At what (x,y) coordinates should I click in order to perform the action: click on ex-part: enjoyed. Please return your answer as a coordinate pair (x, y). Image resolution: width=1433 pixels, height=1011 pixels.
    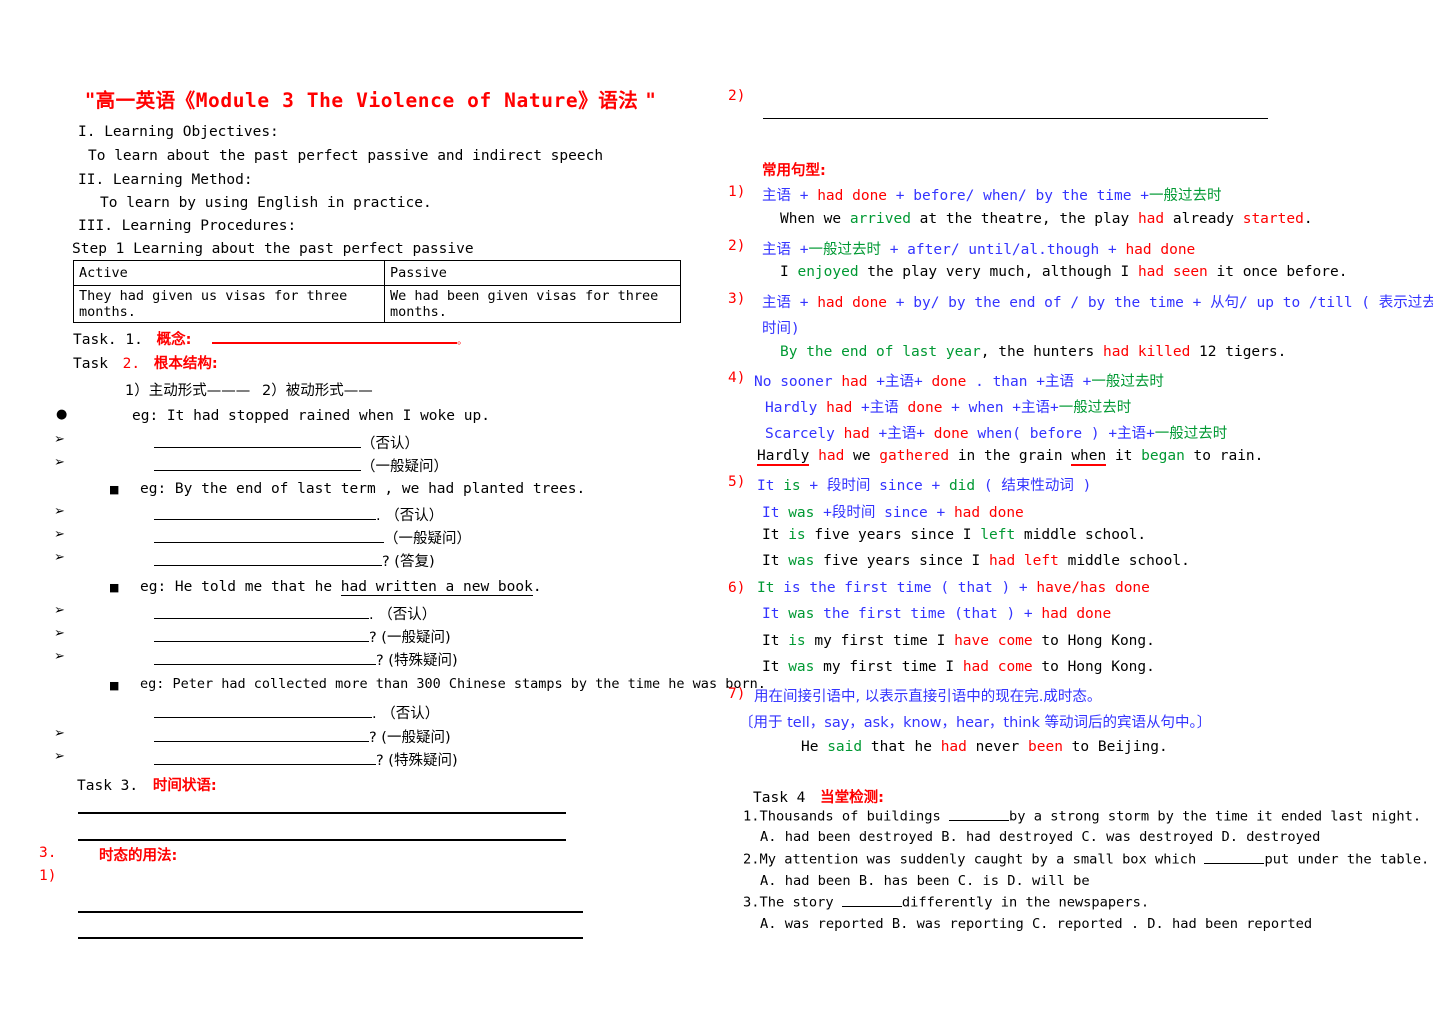
    Looking at the image, I should click on (828, 272).